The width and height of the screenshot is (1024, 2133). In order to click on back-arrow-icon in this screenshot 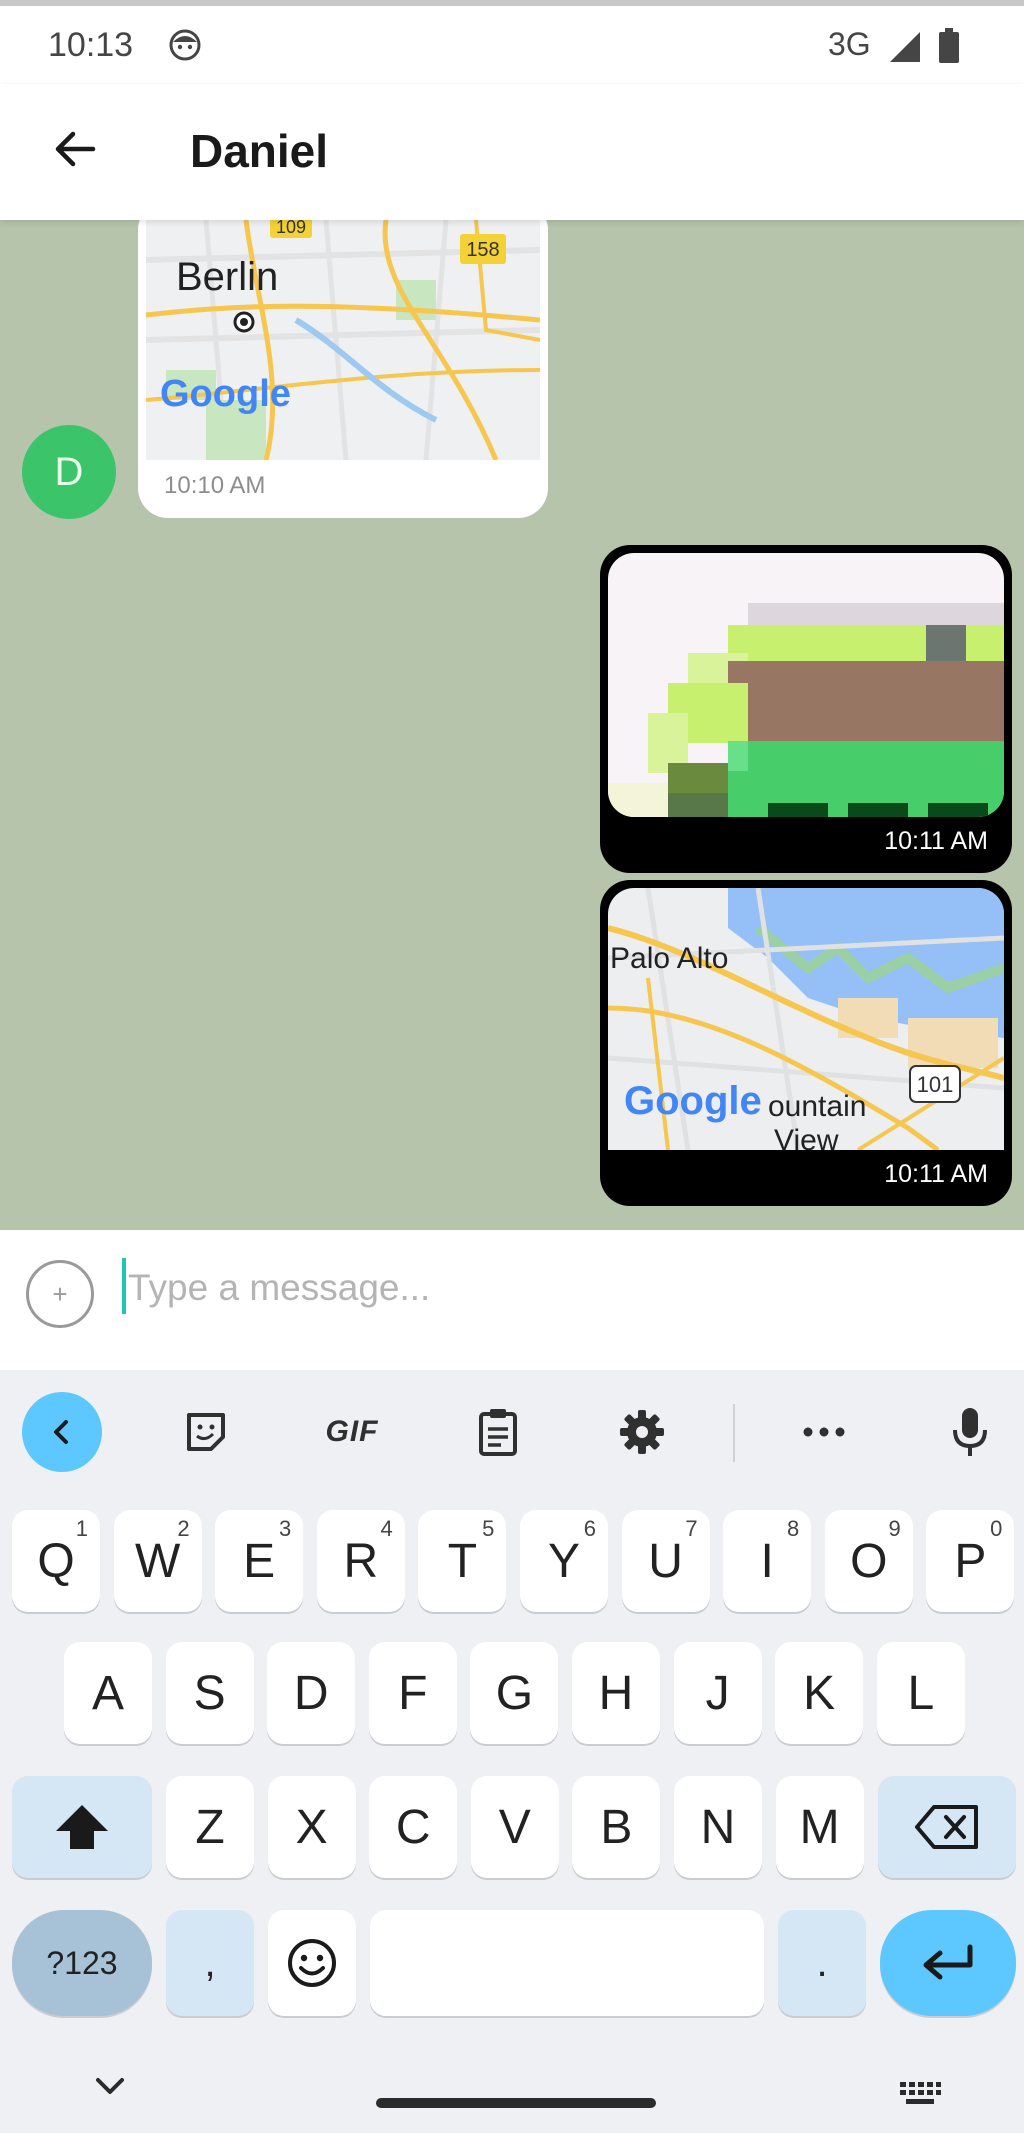, I will do `click(75, 149)`.